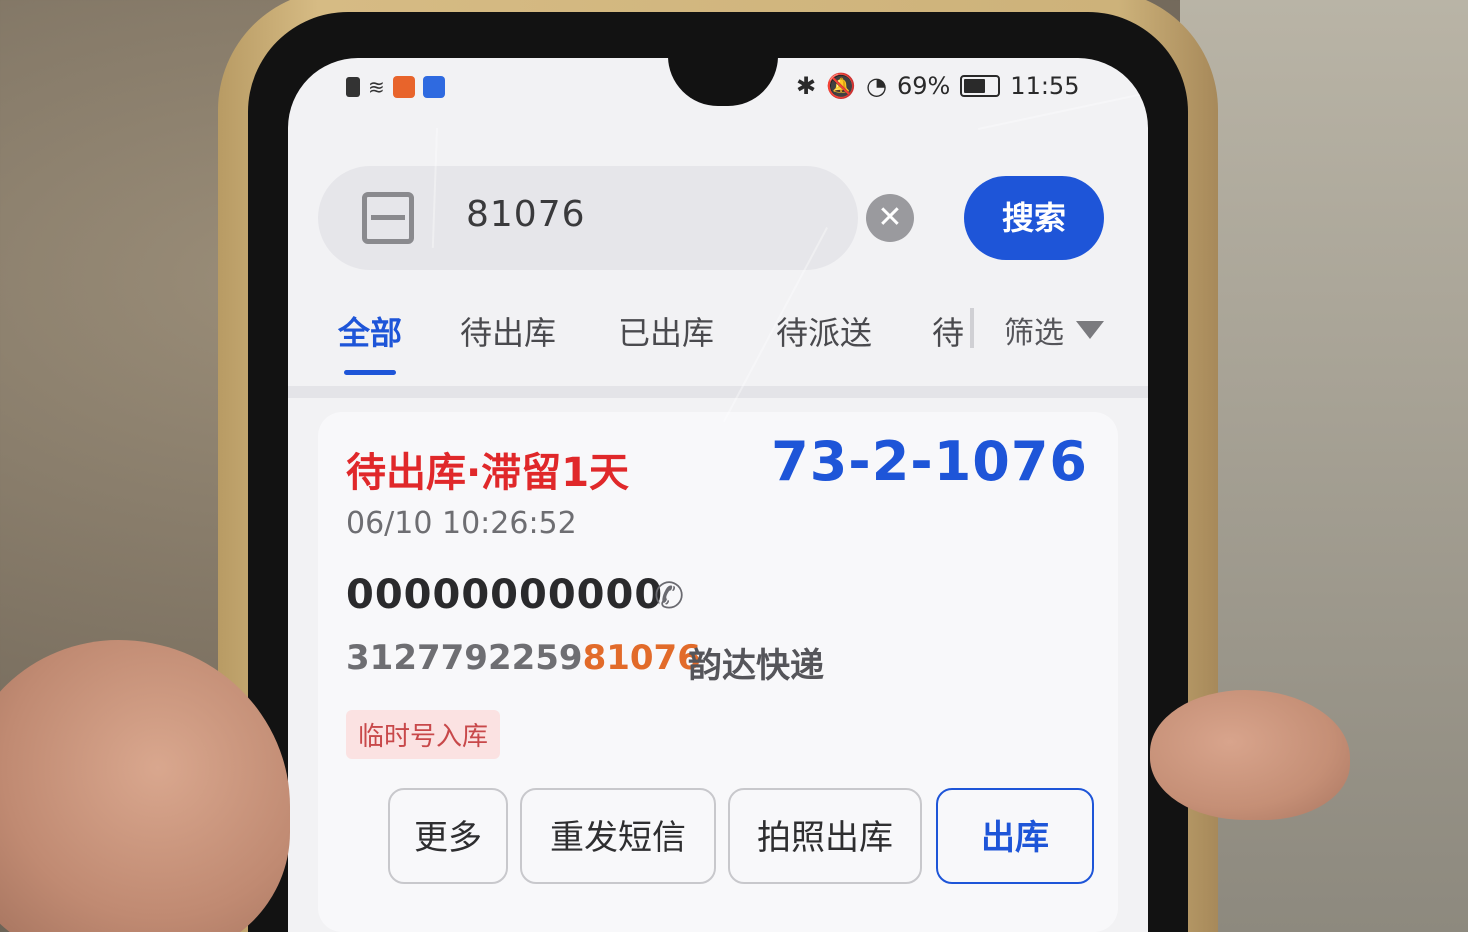 This screenshot has height=932, width=1468. Describe the element at coordinates (723, 82) in the screenshot. I see `notch` at that location.